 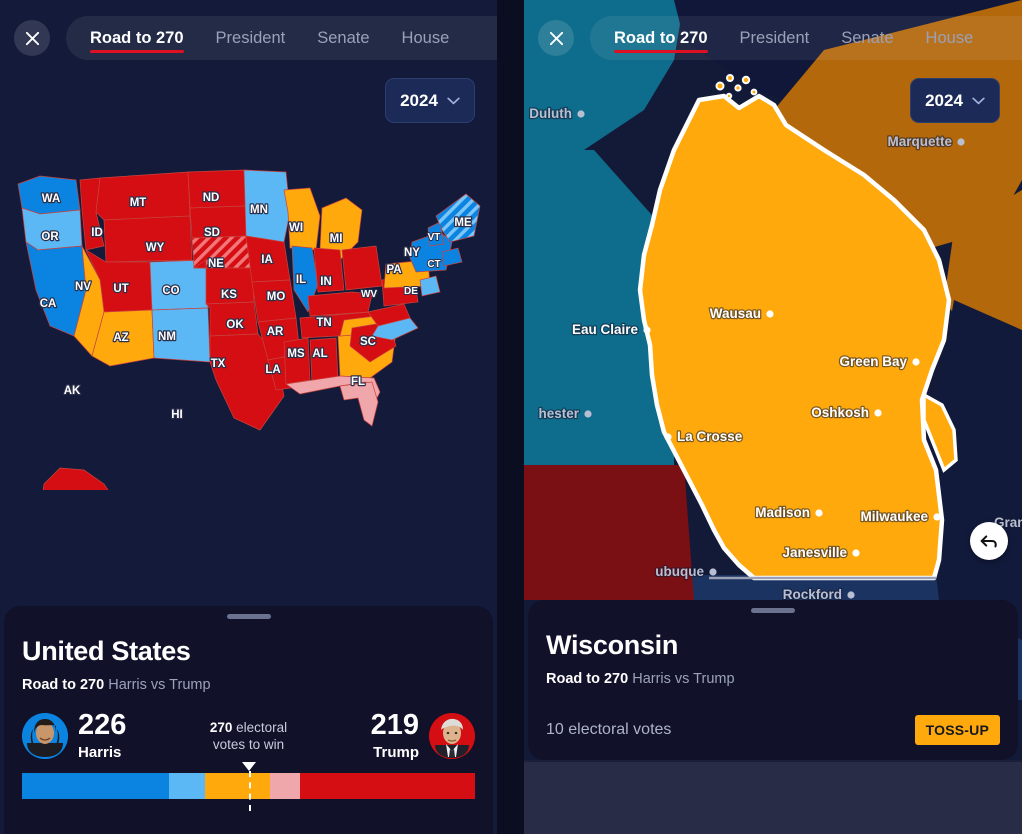 I want to click on state-label-de: DE, so click(x=411, y=291).